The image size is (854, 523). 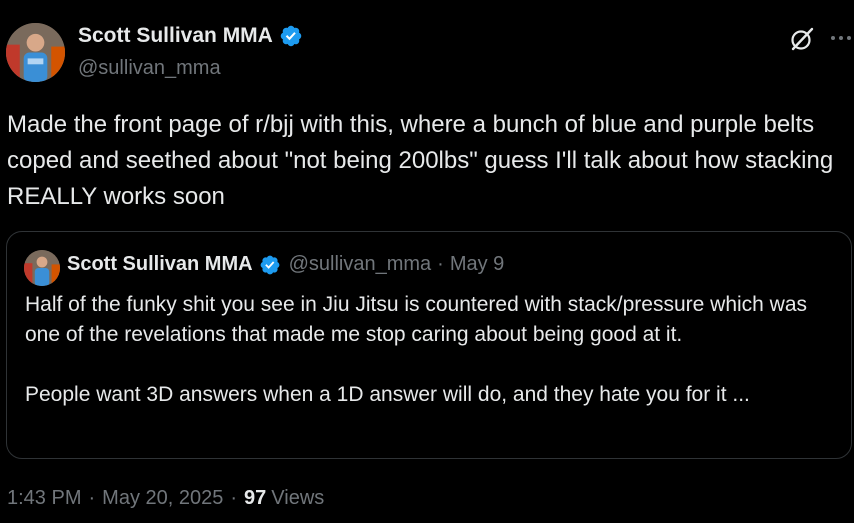 I want to click on author-name: Scott Sullivan MMA, so click(x=175, y=36).